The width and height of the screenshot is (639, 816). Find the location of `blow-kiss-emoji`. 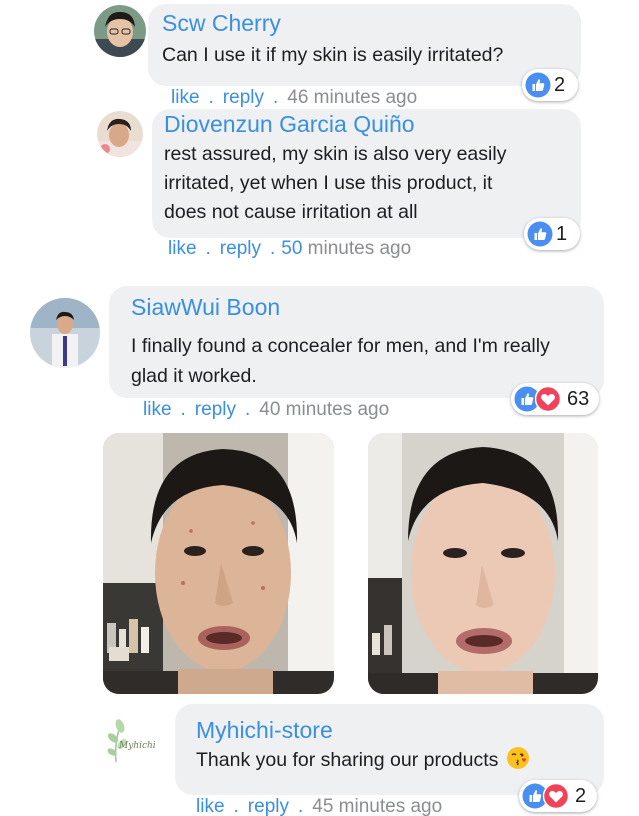

blow-kiss-emoji is located at coordinates (517, 758).